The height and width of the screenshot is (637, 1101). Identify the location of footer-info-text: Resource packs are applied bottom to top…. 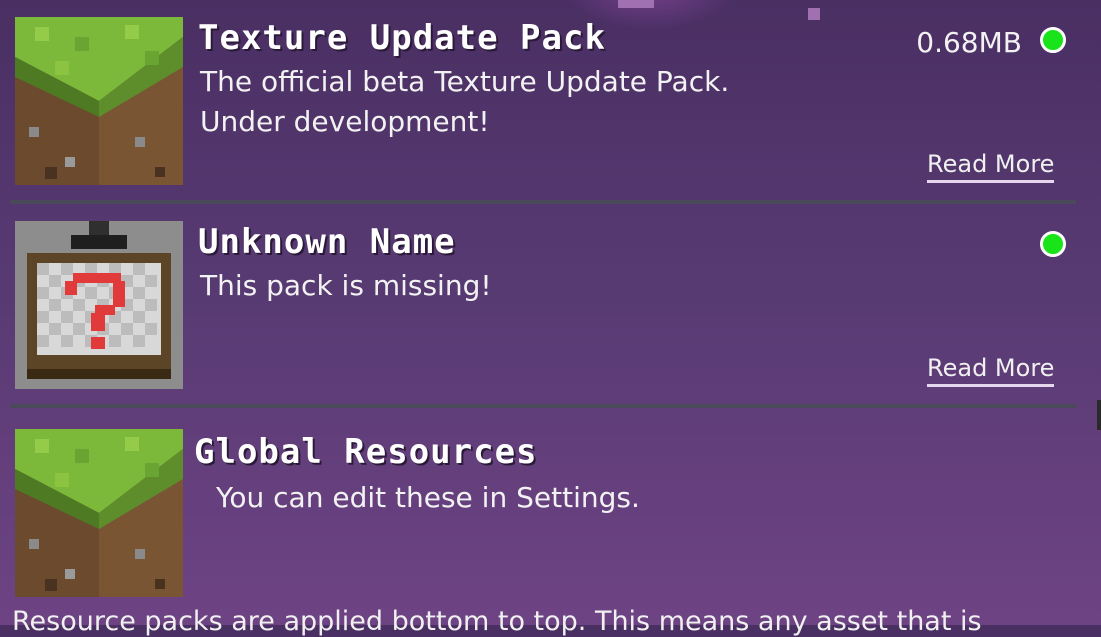
(497, 621).